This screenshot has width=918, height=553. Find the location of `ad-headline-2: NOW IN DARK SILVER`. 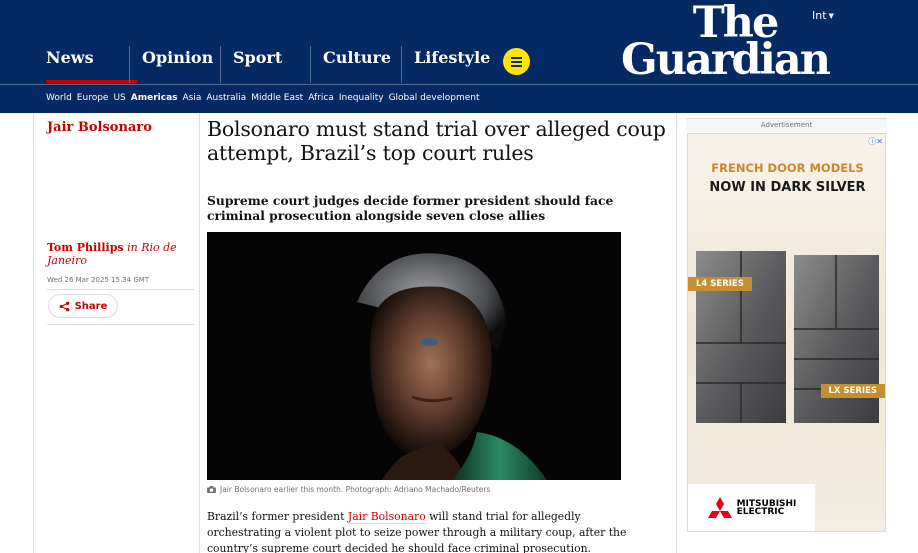

ad-headline-2: NOW IN DARK SILVER is located at coordinates (787, 187).